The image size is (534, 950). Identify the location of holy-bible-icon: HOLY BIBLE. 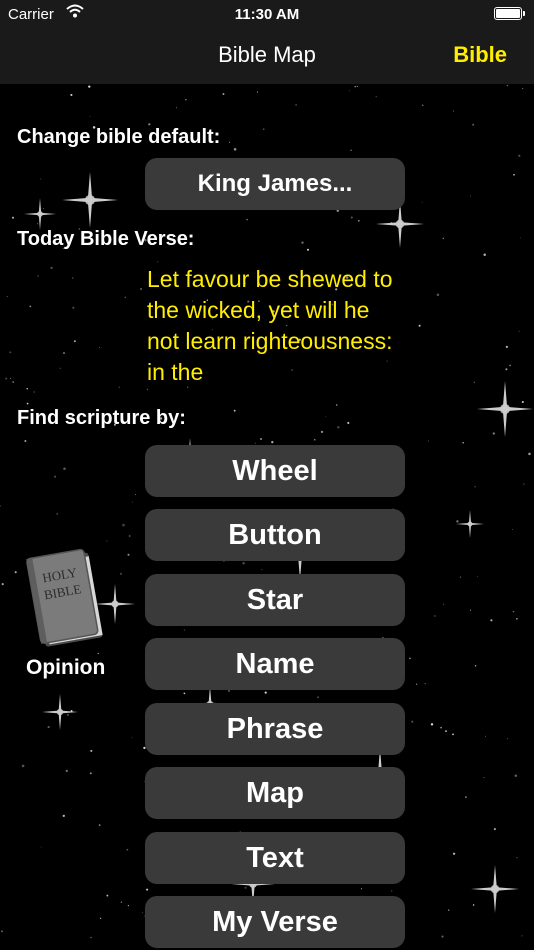
(65, 600).